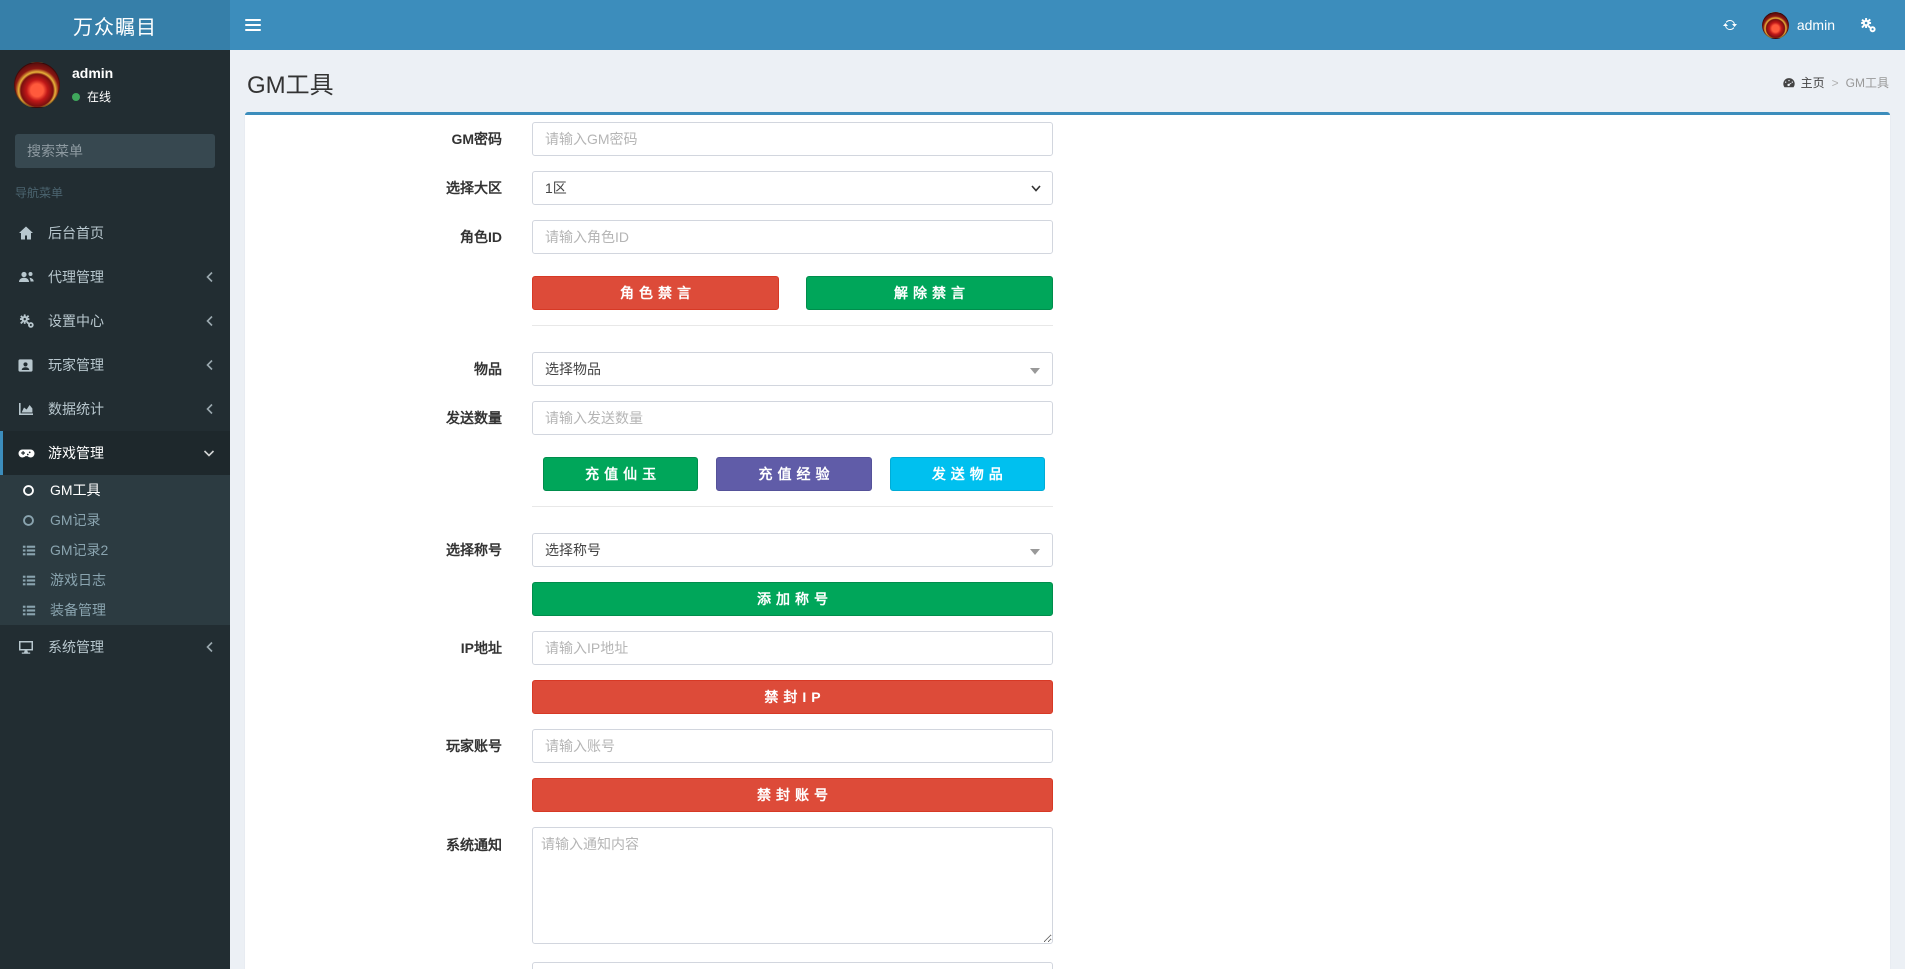 This screenshot has height=969, width=1905. What do you see at coordinates (488, 369) in the screenshot?
I see `item-label: 物品` at bounding box center [488, 369].